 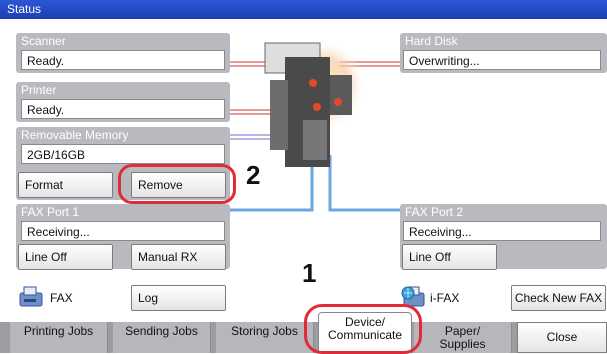 I want to click on fax-port-1-title: FAX Port 1, so click(x=50, y=212).